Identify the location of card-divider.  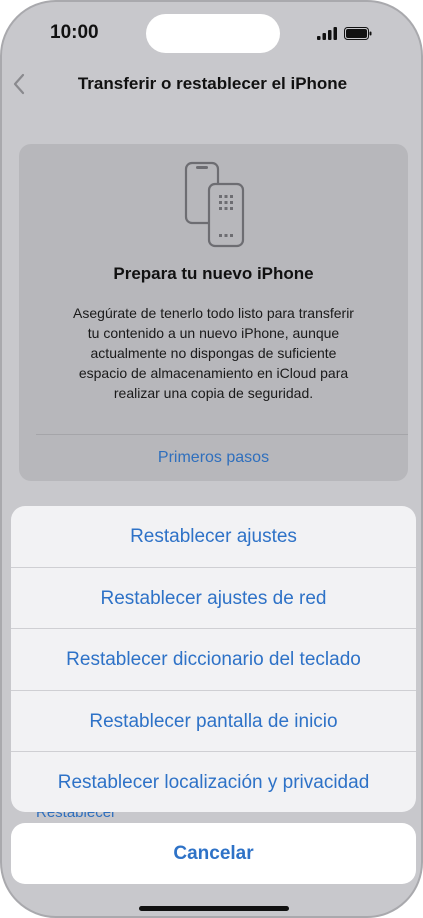
(222, 434).